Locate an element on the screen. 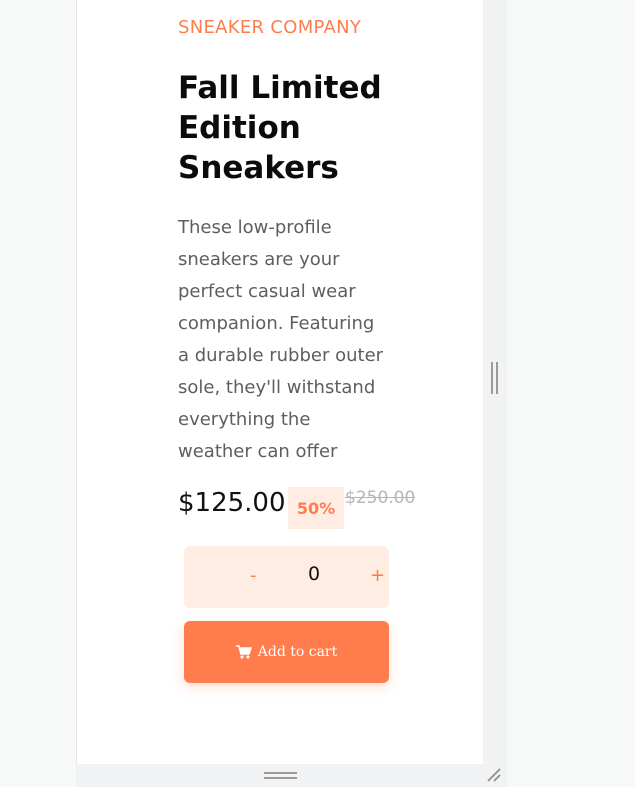 This screenshot has width=635, height=787. increase-quantity-button: + is located at coordinates (377, 575).